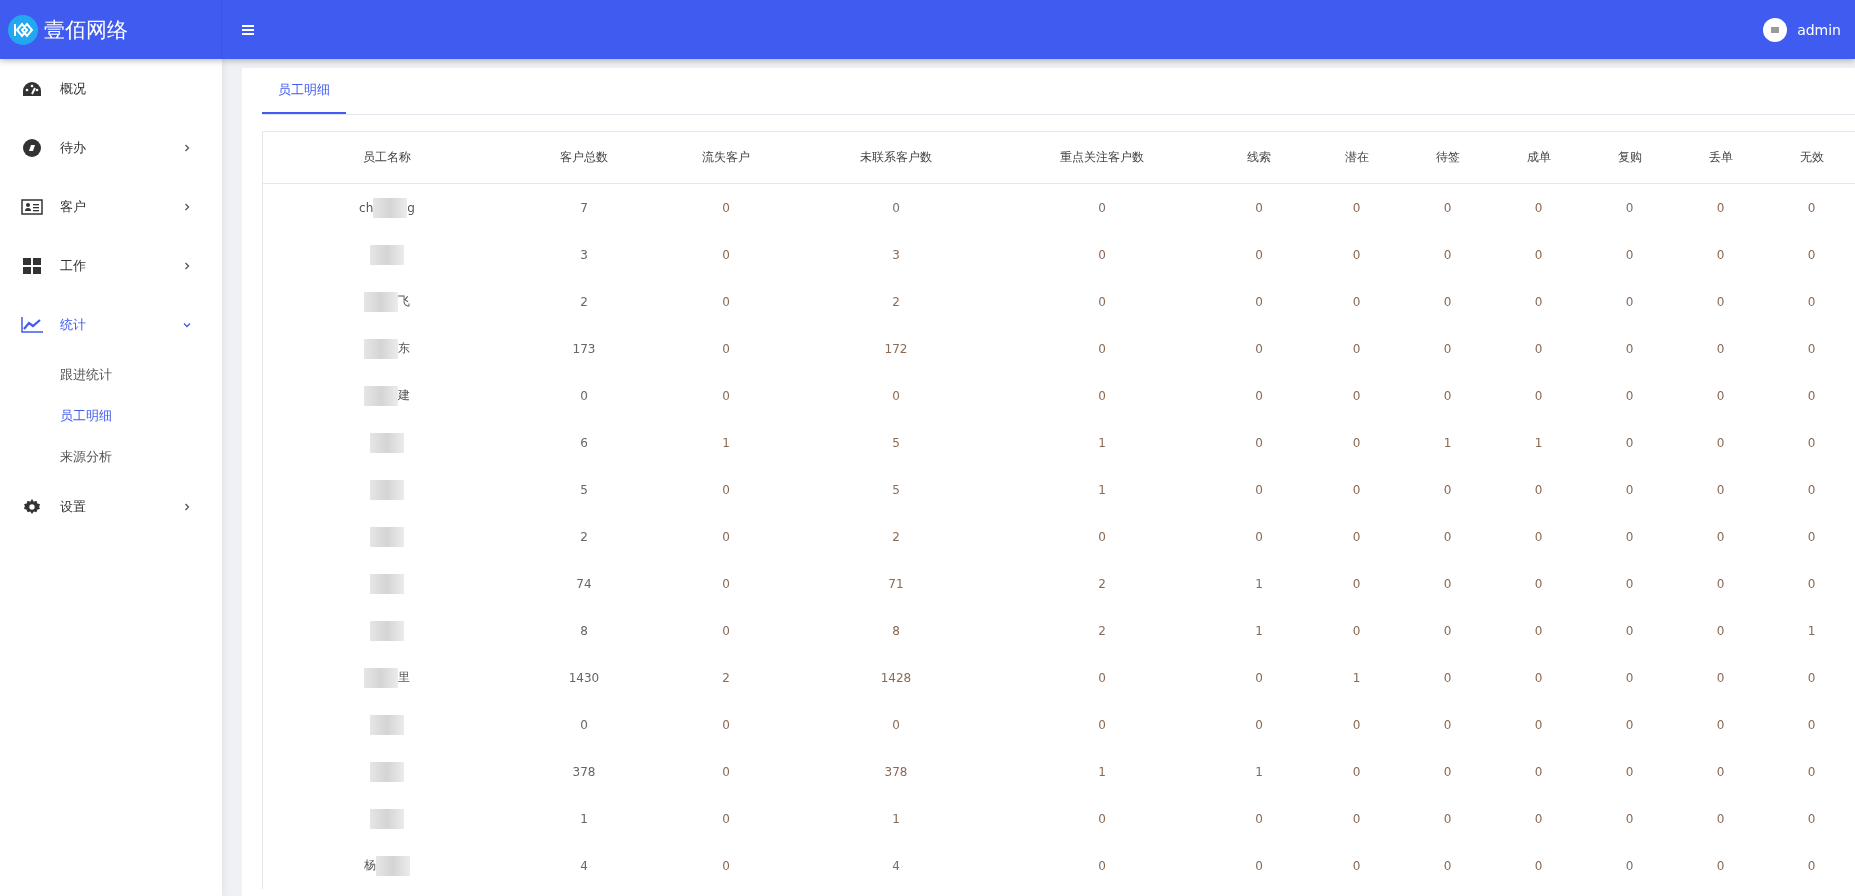 This screenshot has height=896, width=1855. What do you see at coordinates (411, 207) in the screenshot?
I see `employee-name: g` at bounding box center [411, 207].